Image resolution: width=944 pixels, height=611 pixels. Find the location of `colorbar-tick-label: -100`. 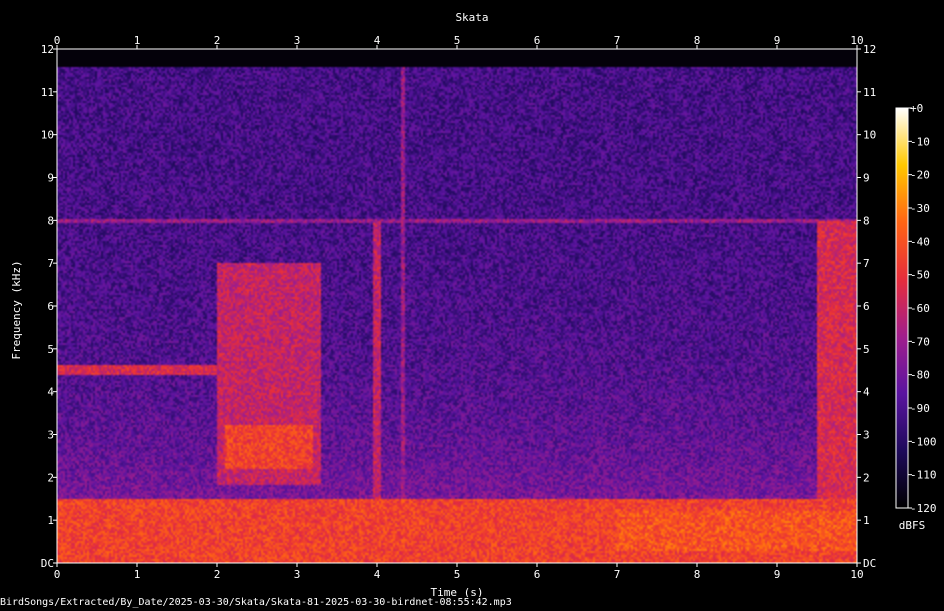

colorbar-tick-label: -100 is located at coordinates (923, 441).